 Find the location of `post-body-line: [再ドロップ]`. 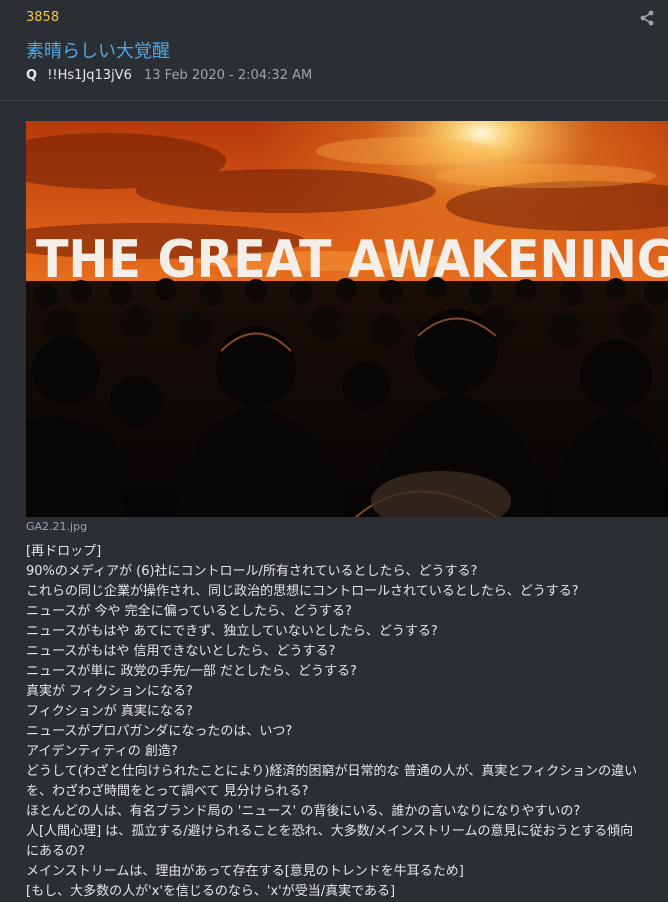

post-body-line: [再ドロップ] is located at coordinates (64, 551).